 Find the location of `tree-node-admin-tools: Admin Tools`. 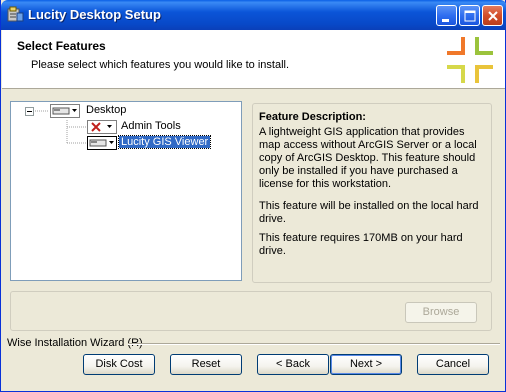

tree-node-admin-tools: Admin Tools is located at coordinates (126, 127).